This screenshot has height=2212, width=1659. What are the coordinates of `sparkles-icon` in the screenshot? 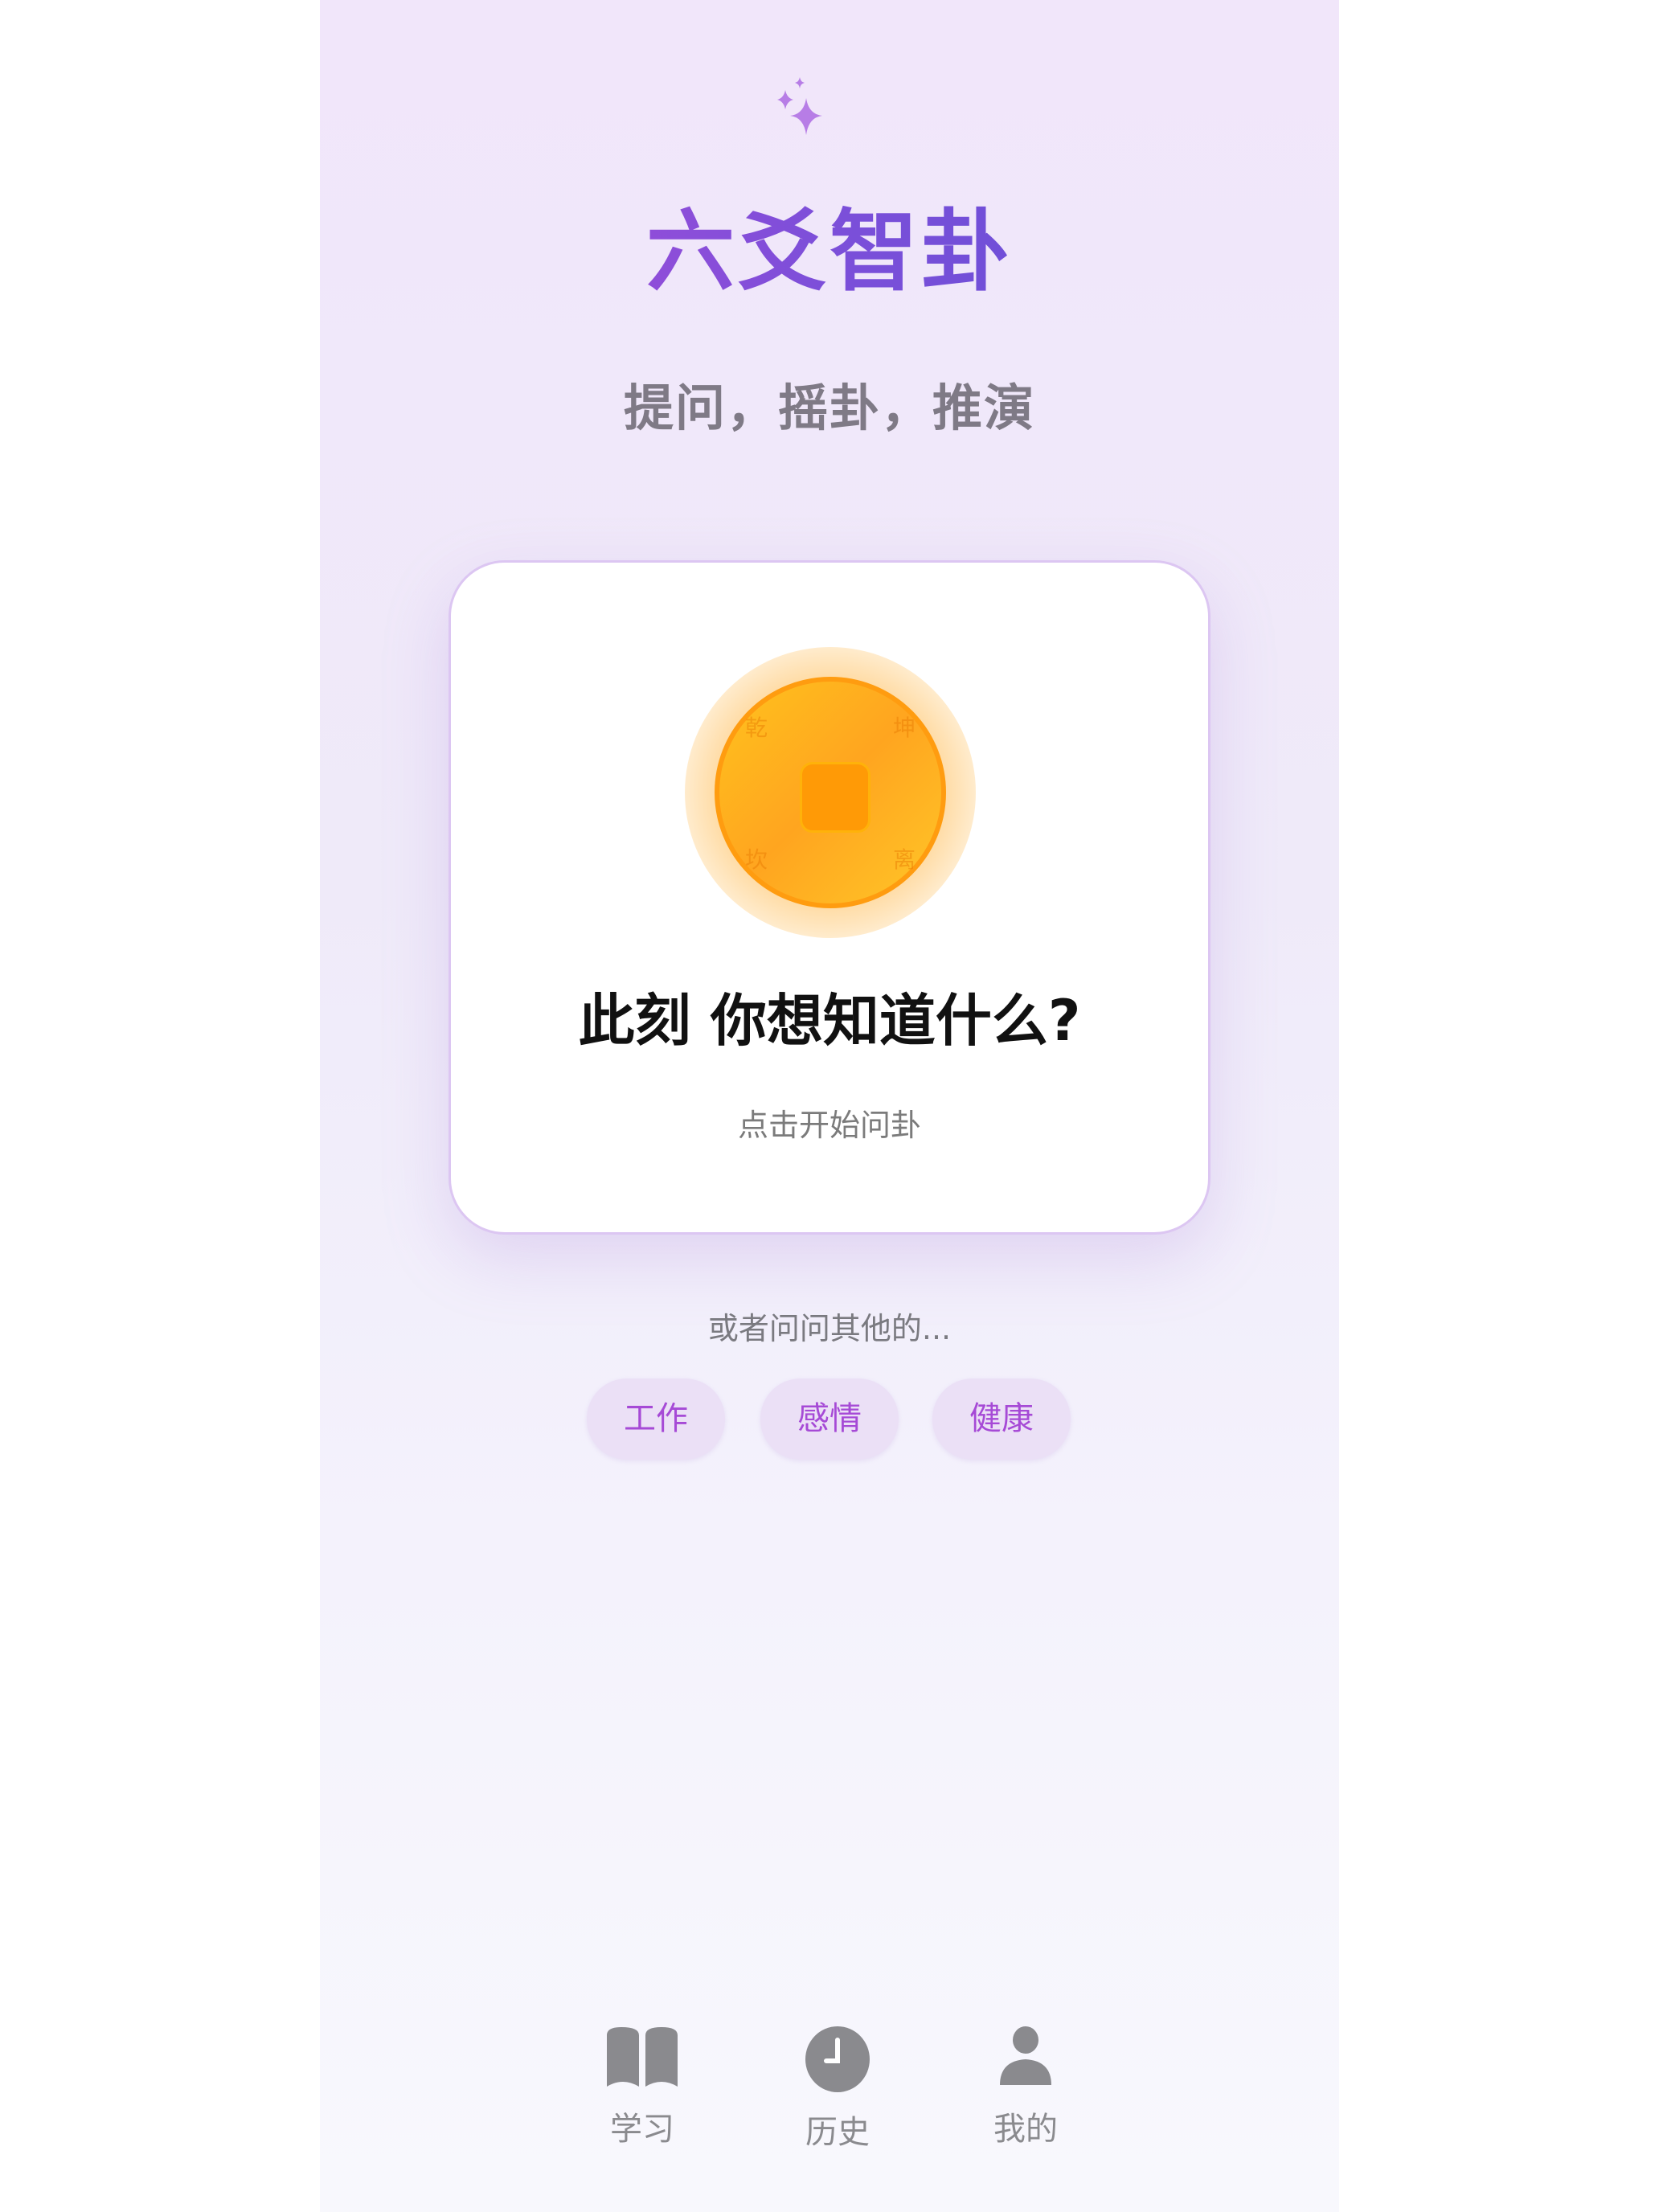 It's located at (799, 106).